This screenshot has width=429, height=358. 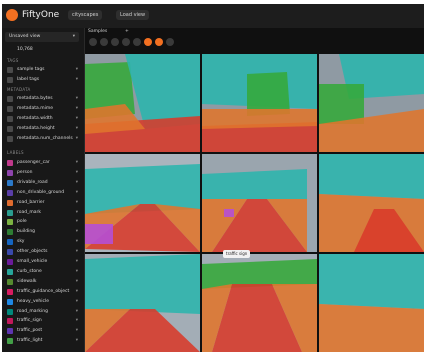 I want to click on sidebar-row: person ▾, so click(x=43, y=173).